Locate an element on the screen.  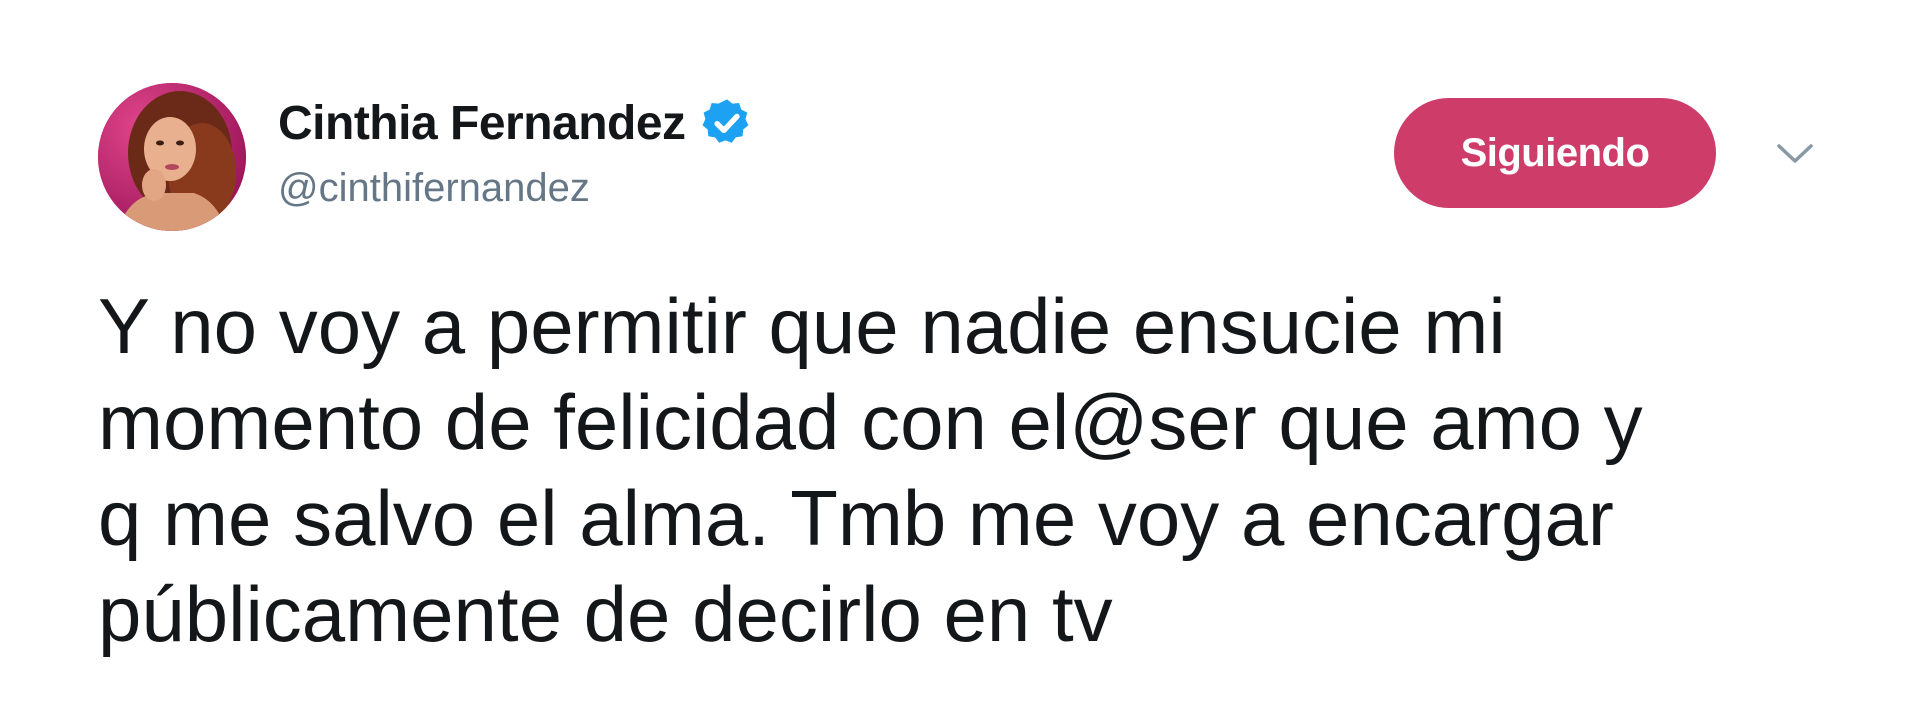
chevron-down-icon is located at coordinates (1795, 154).